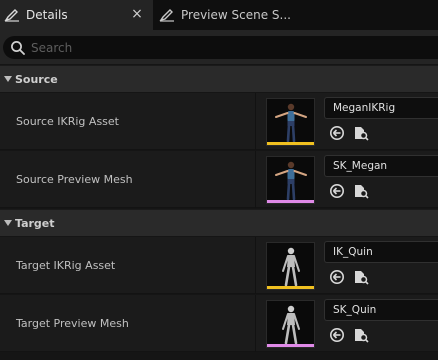 This screenshot has width=438, height=360. Describe the element at coordinates (381, 310) in the screenshot. I see `asset-picker-combo: SK_Quin` at that location.